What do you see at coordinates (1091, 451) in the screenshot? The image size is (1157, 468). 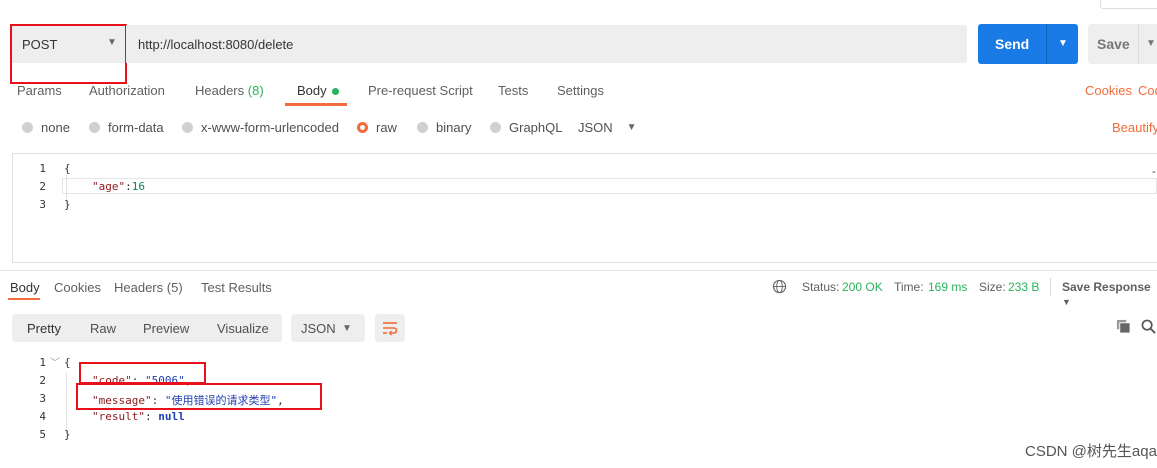 I see `watermark: CSDN @树先生aqa` at bounding box center [1091, 451].